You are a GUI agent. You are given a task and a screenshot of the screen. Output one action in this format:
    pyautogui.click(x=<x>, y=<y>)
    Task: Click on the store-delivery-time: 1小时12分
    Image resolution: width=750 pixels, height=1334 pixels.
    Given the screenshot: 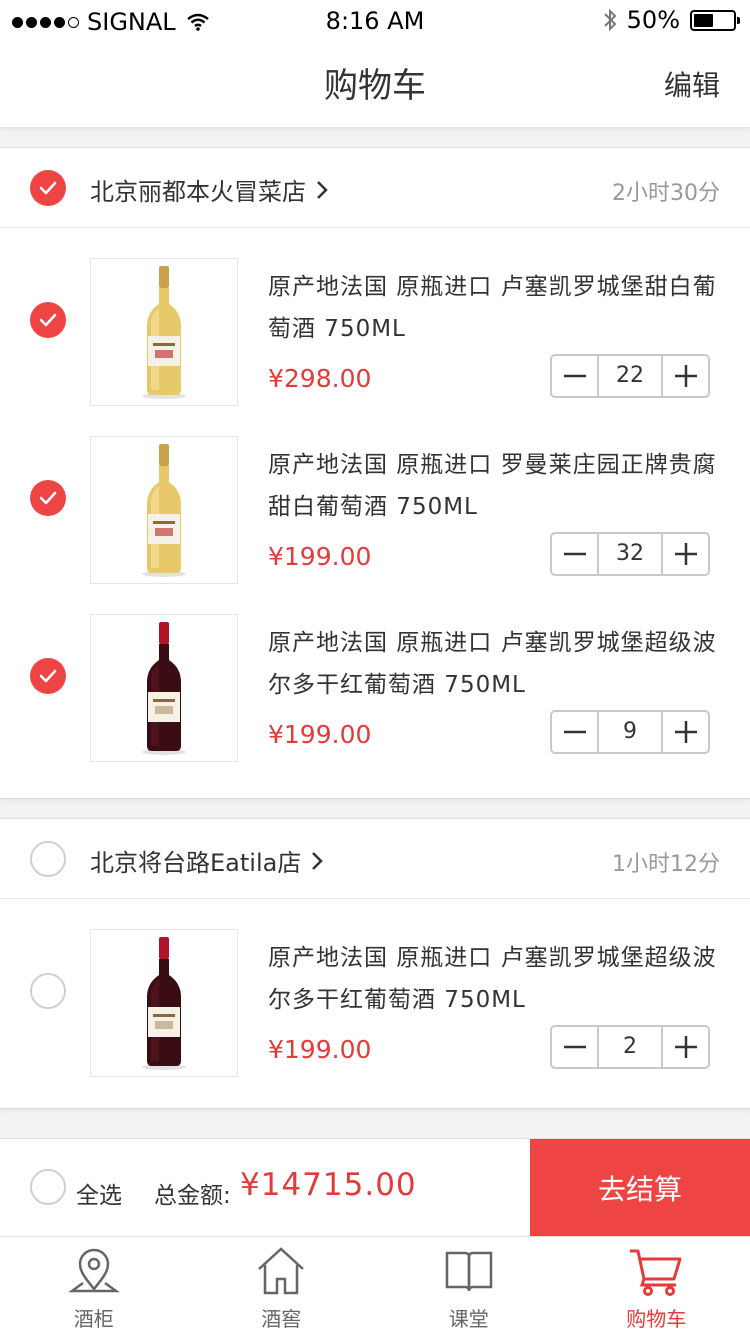 What is the action you would take?
    pyautogui.click(x=666, y=864)
    